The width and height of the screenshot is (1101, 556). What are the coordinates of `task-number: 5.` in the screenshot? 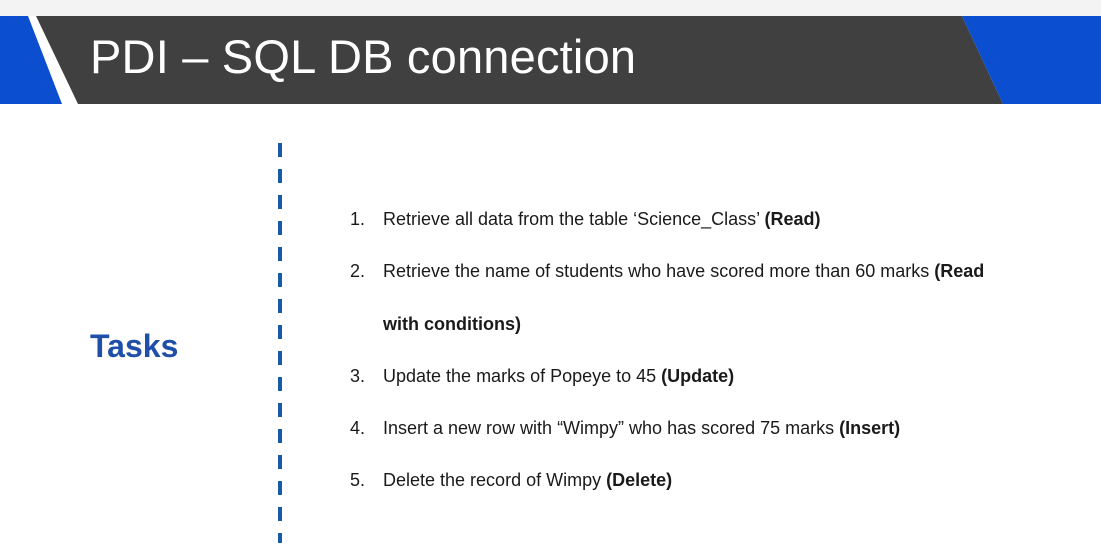 It's located at (358, 480).